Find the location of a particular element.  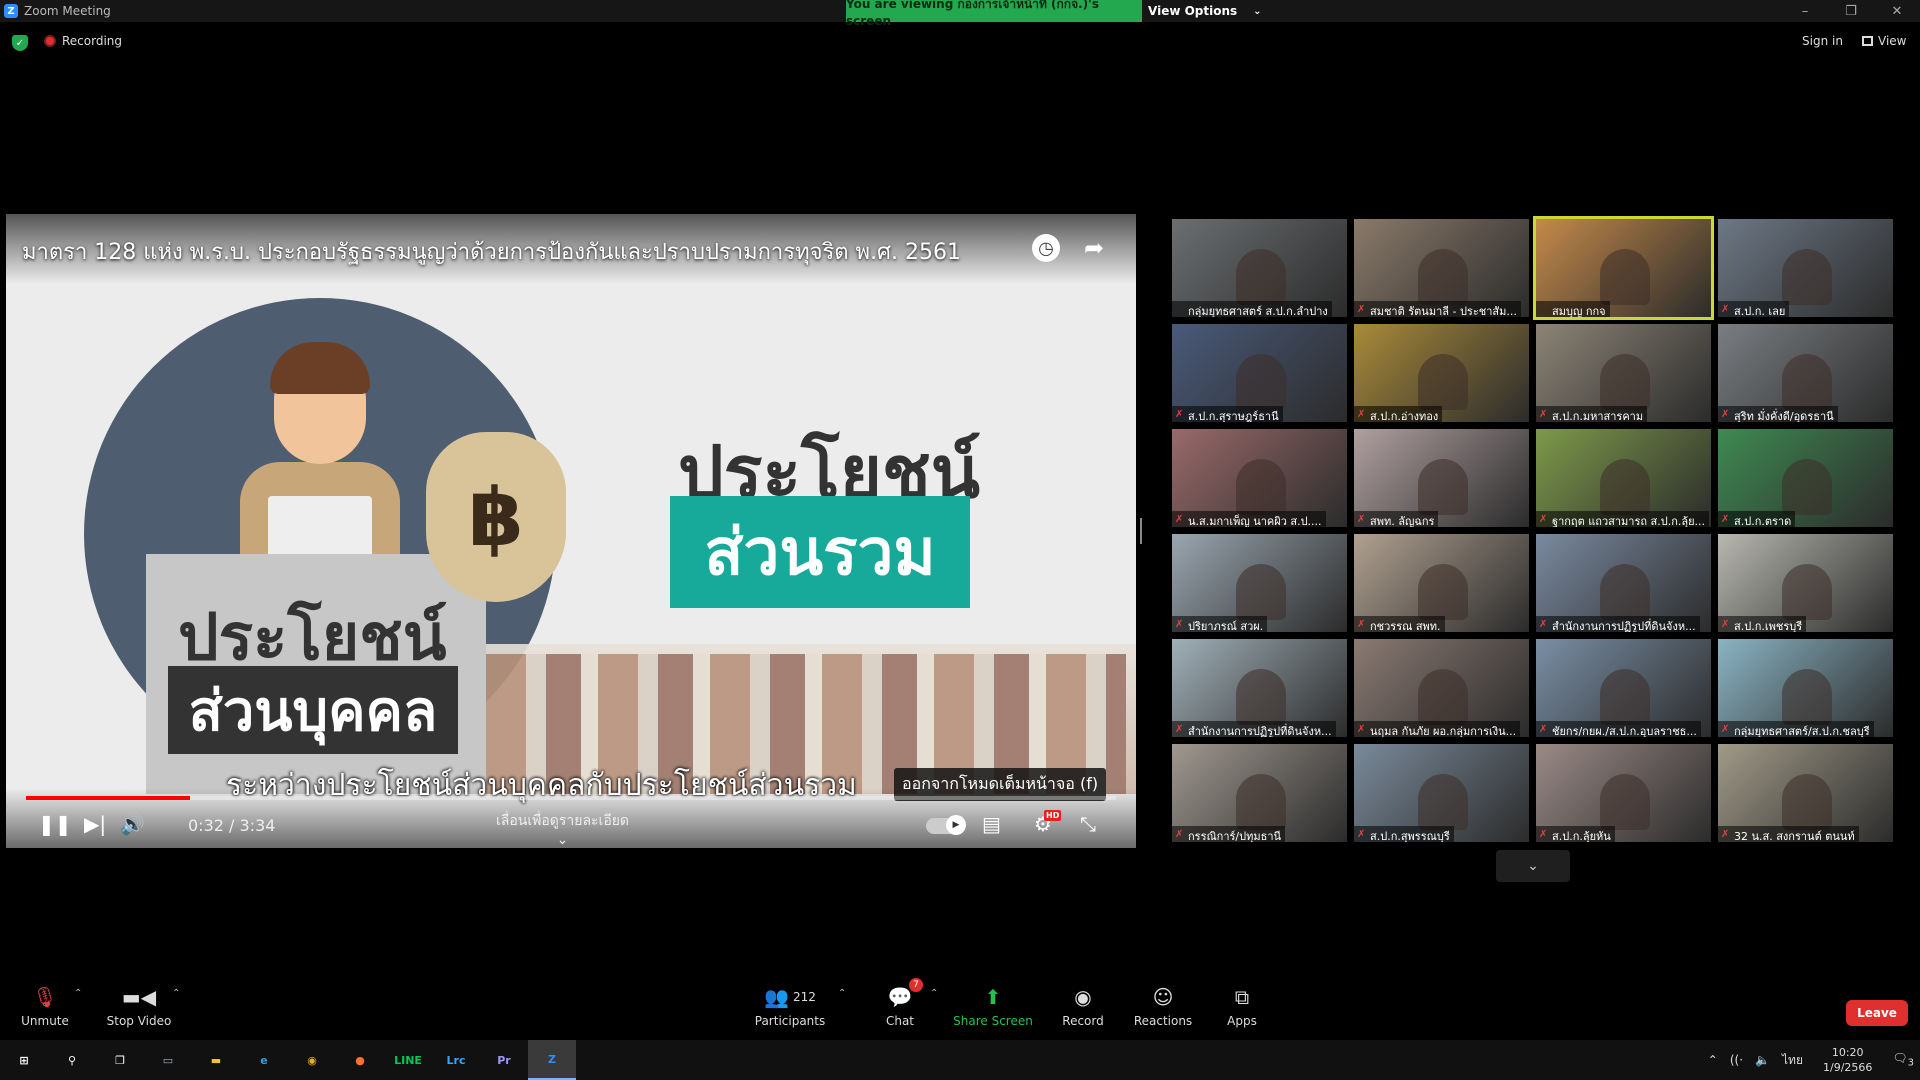

grid-icon is located at coordinates (1867, 41).